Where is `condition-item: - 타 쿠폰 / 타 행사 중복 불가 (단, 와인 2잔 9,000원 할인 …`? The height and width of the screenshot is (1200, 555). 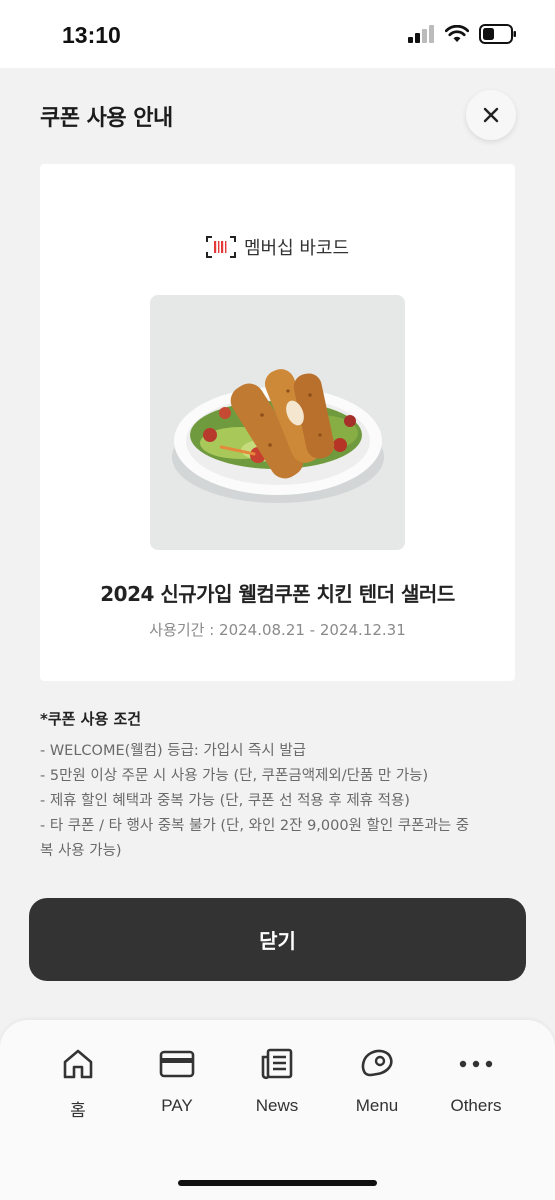 condition-item: - 타 쿠폰 / 타 행사 중복 불가 (단, 와인 2잔 9,000원 할인 … is located at coordinates (255, 826).